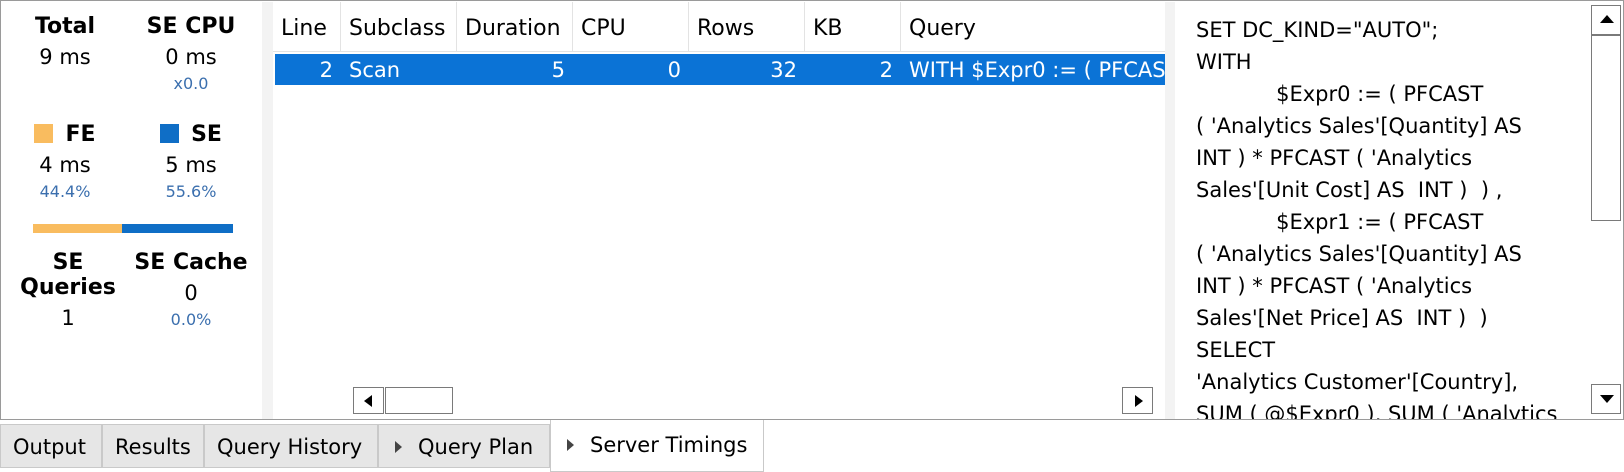 This screenshot has height=472, width=1624. I want to click on fe-legend-swatch, so click(44, 133).